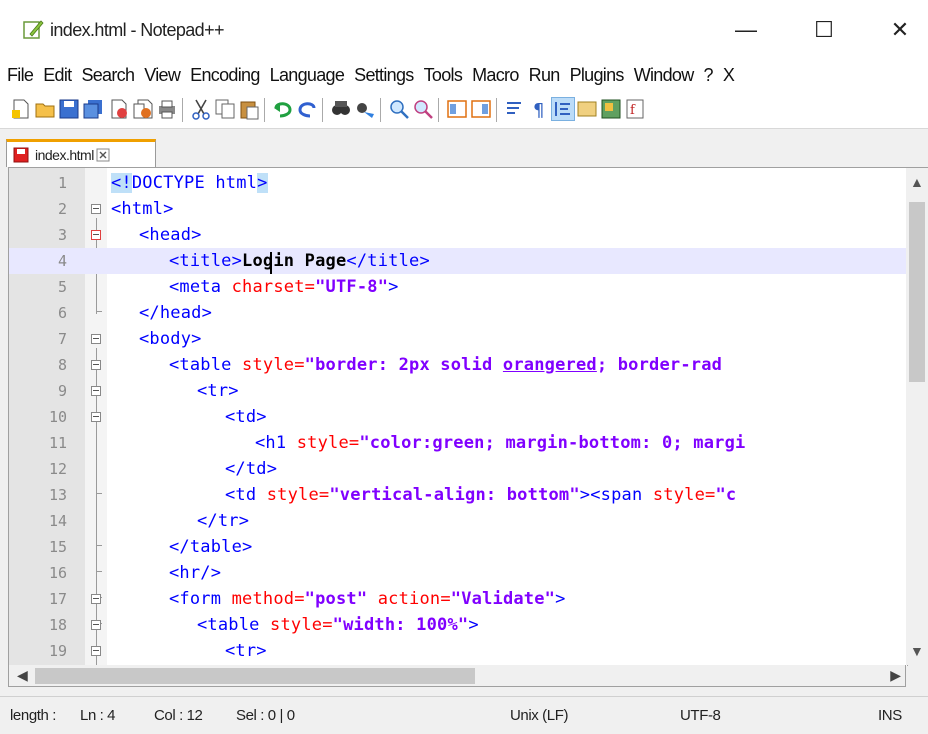 This screenshot has height=734, width=928. I want to click on menu-file: File, so click(20, 75).